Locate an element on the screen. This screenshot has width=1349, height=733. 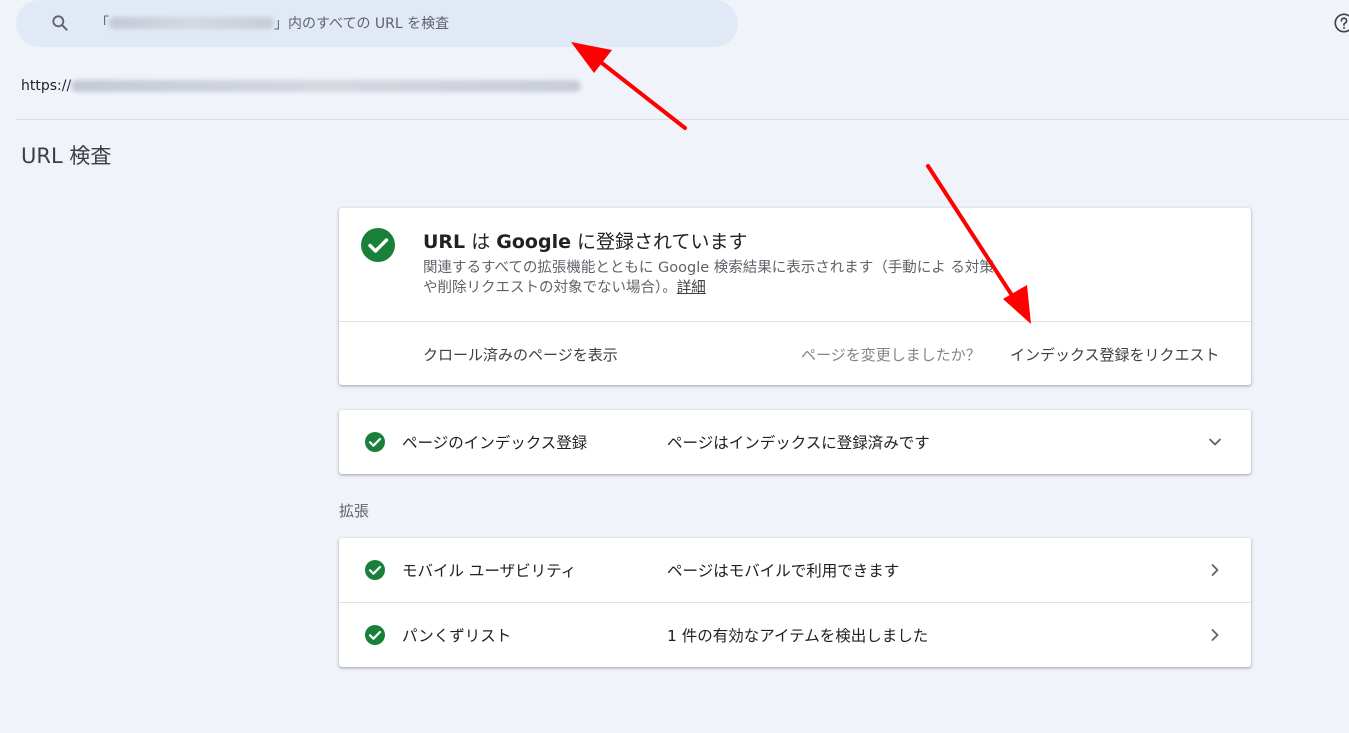
search-suffix: 」内のすべての URL を検査 is located at coordinates (362, 24).